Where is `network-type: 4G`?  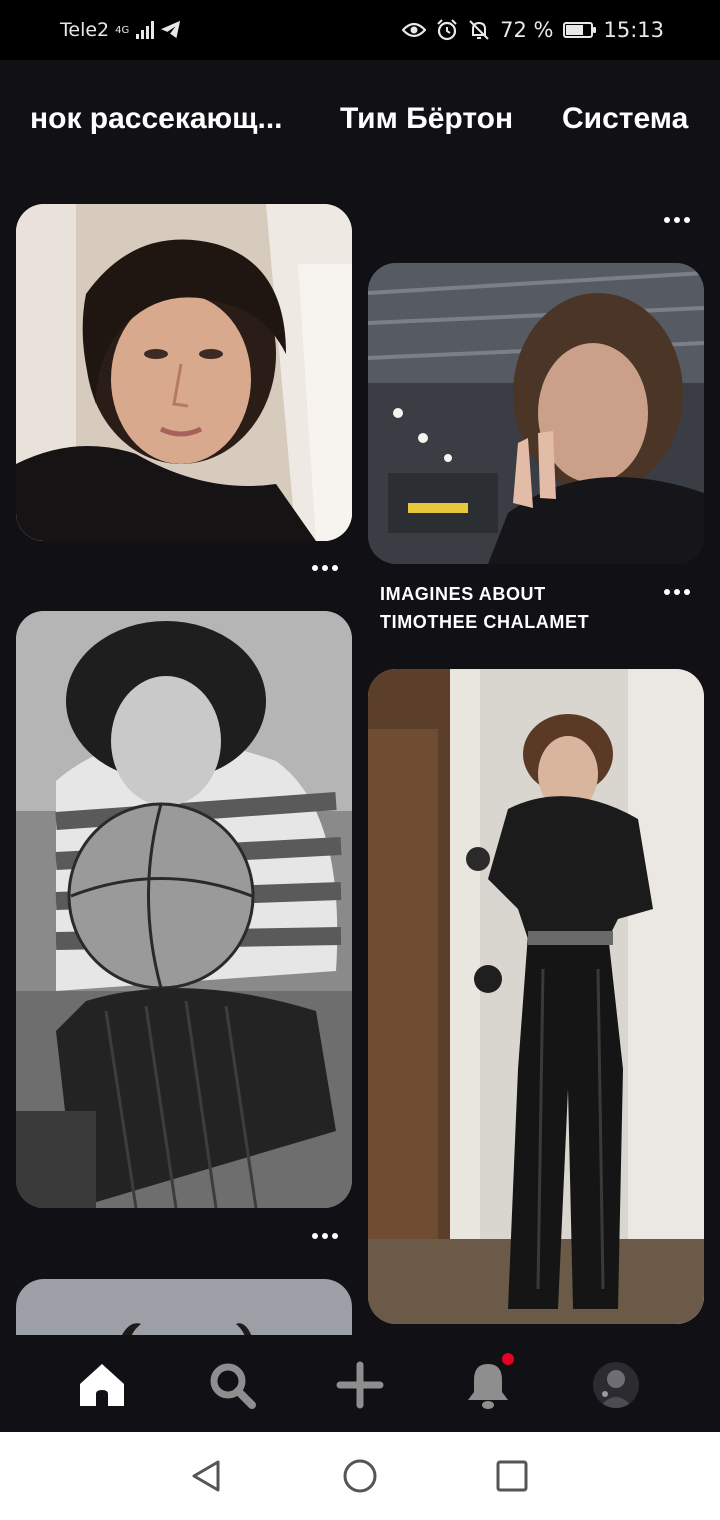 network-type: 4G is located at coordinates (122, 30).